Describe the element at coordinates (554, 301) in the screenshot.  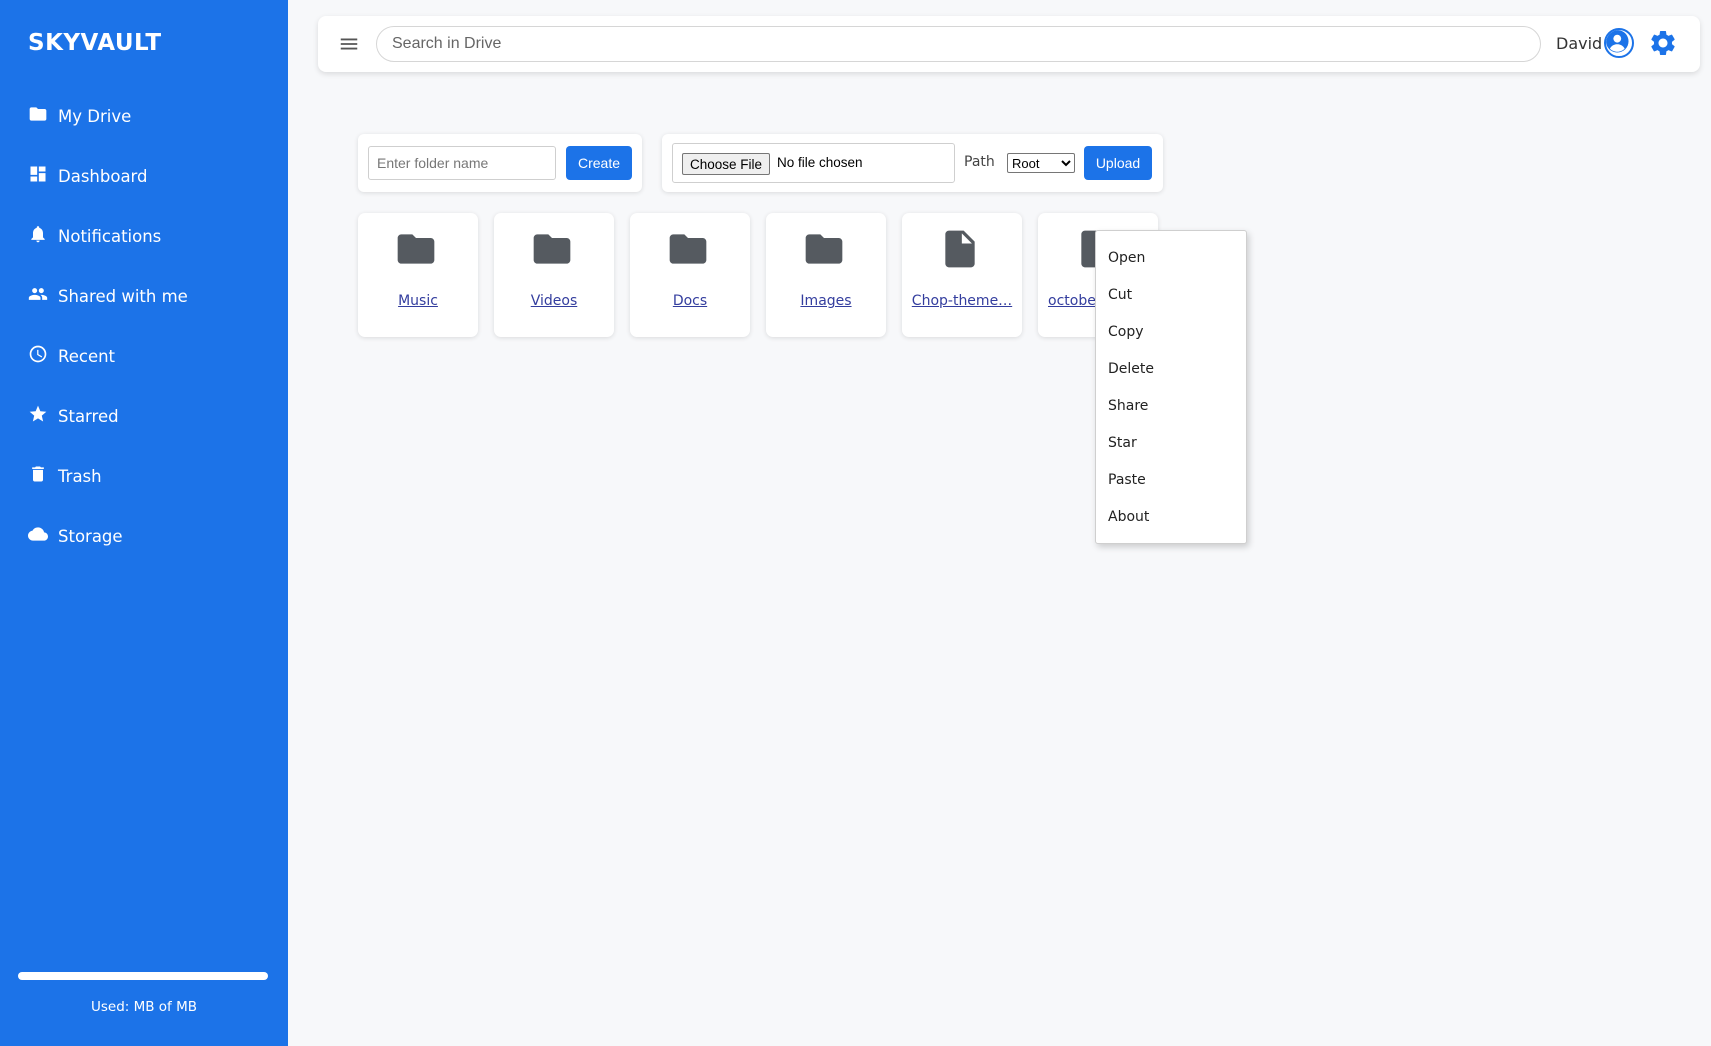
I see `item-name: Videos` at that location.